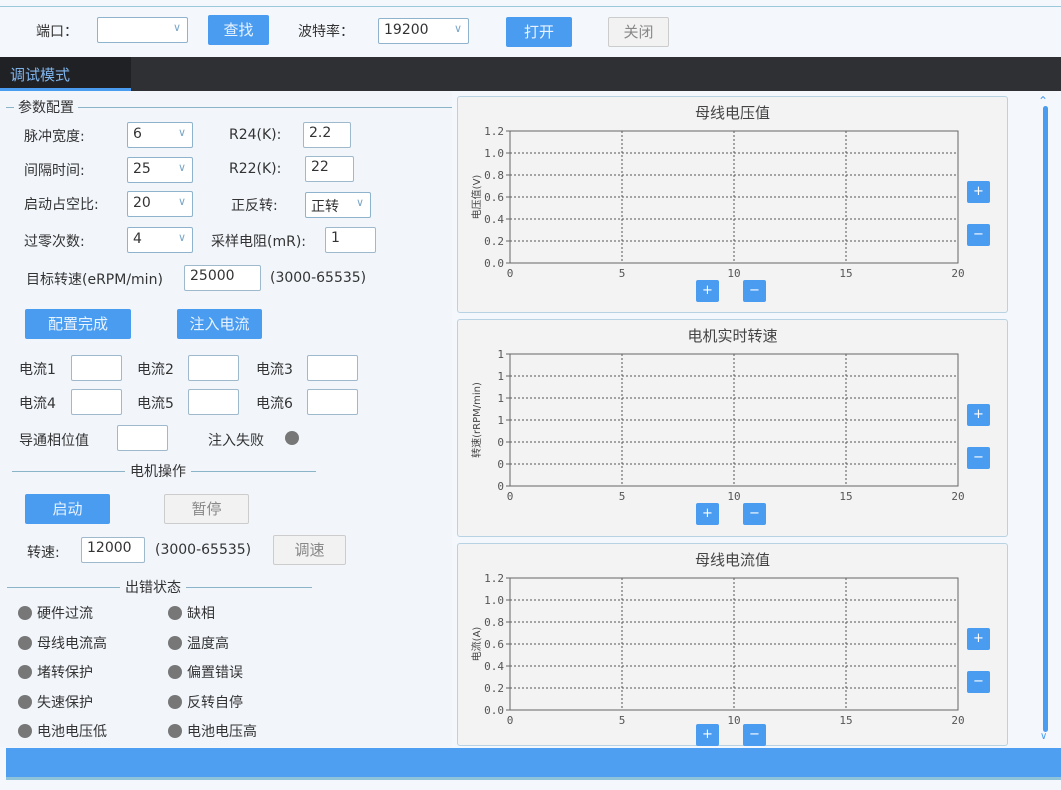  I want to click on error-status-label: 失速保护, so click(65, 702).